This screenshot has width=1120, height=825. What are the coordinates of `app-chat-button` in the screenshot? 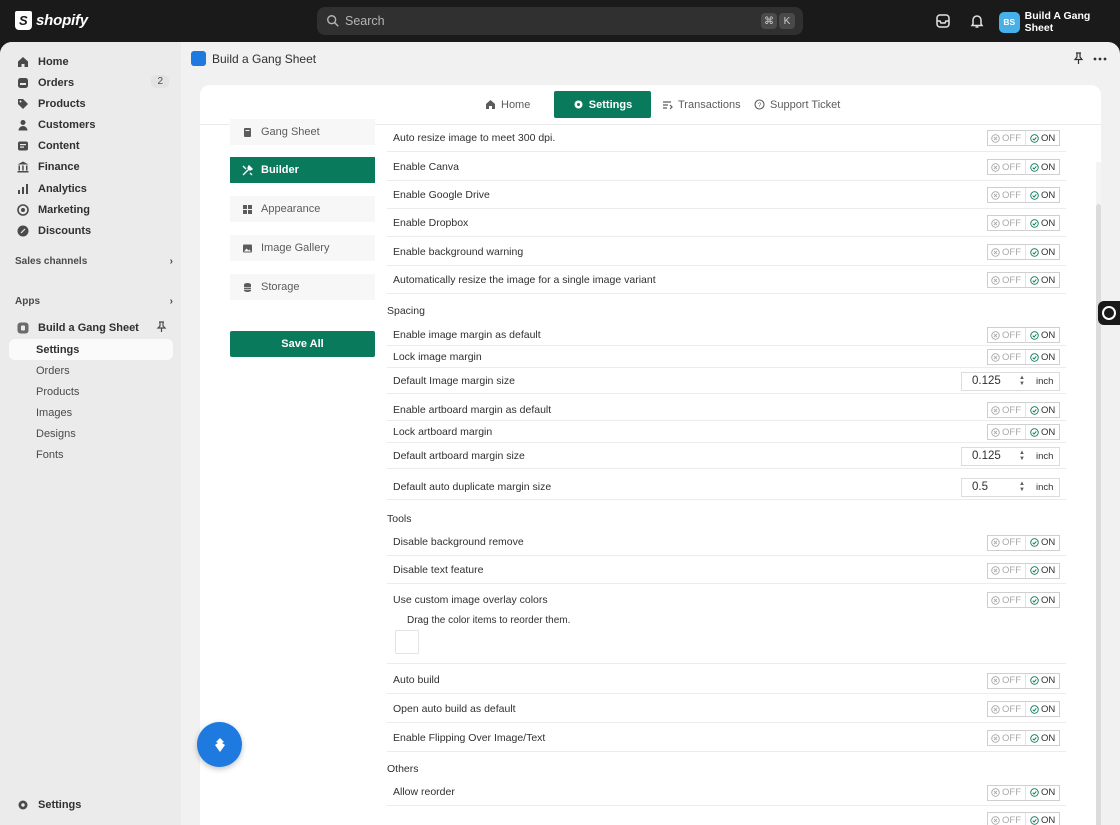 It's located at (219, 744).